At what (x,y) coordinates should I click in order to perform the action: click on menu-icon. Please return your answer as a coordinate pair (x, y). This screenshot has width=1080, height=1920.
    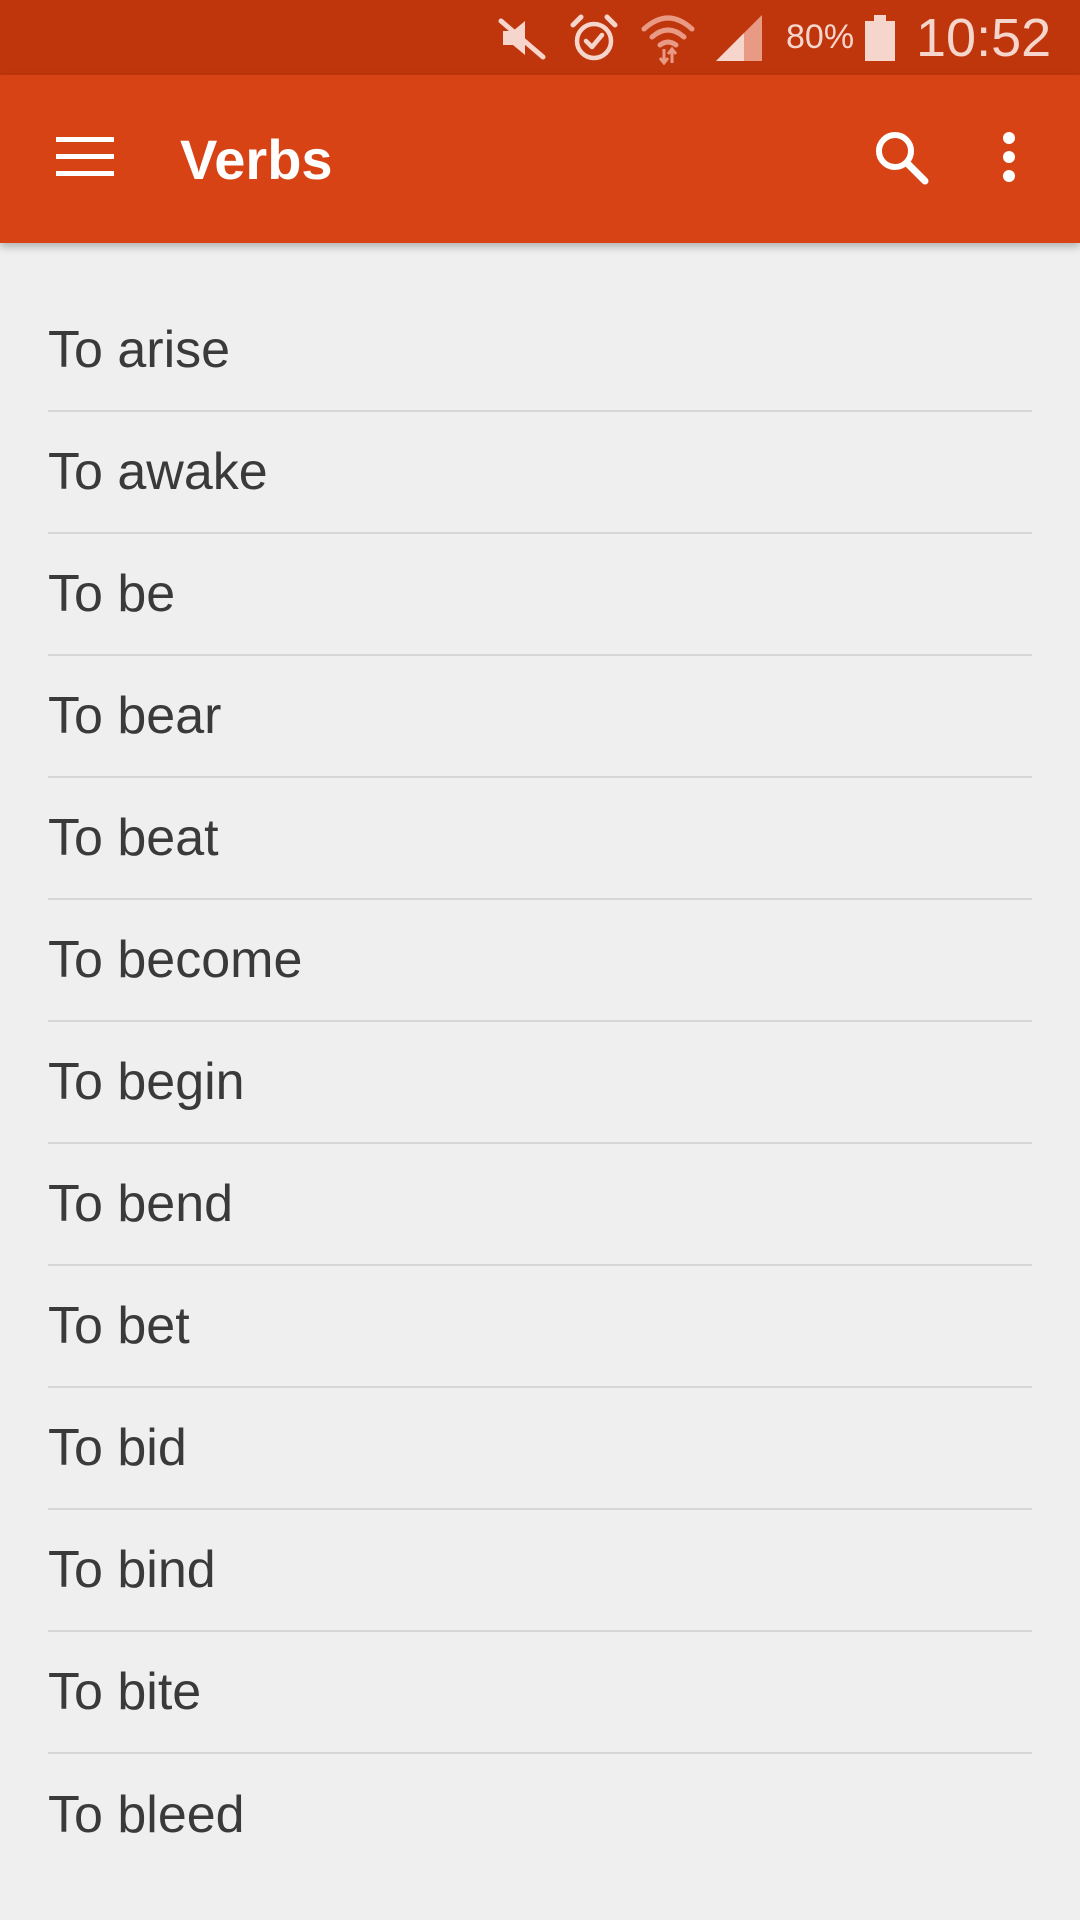
    Looking at the image, I should click on (85, 159).